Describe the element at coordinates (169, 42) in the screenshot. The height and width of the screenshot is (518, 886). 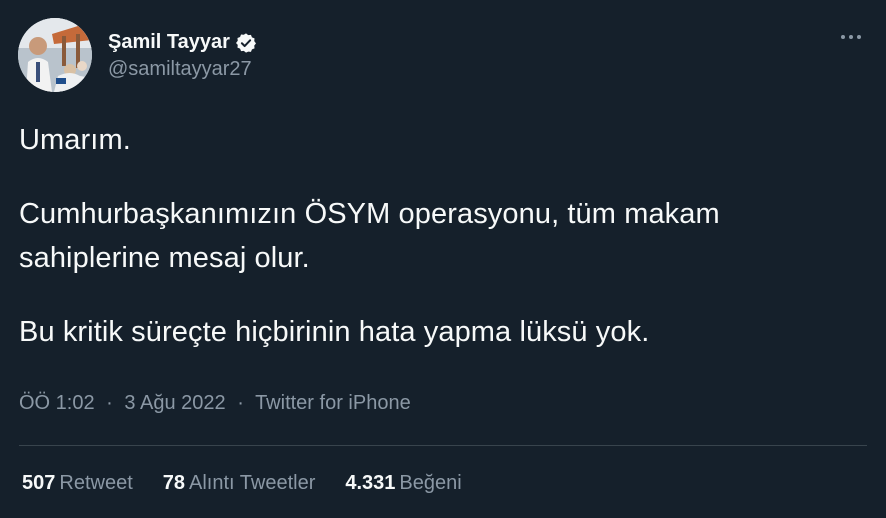
I see `display-name: Şamil Tayyar` at that location.